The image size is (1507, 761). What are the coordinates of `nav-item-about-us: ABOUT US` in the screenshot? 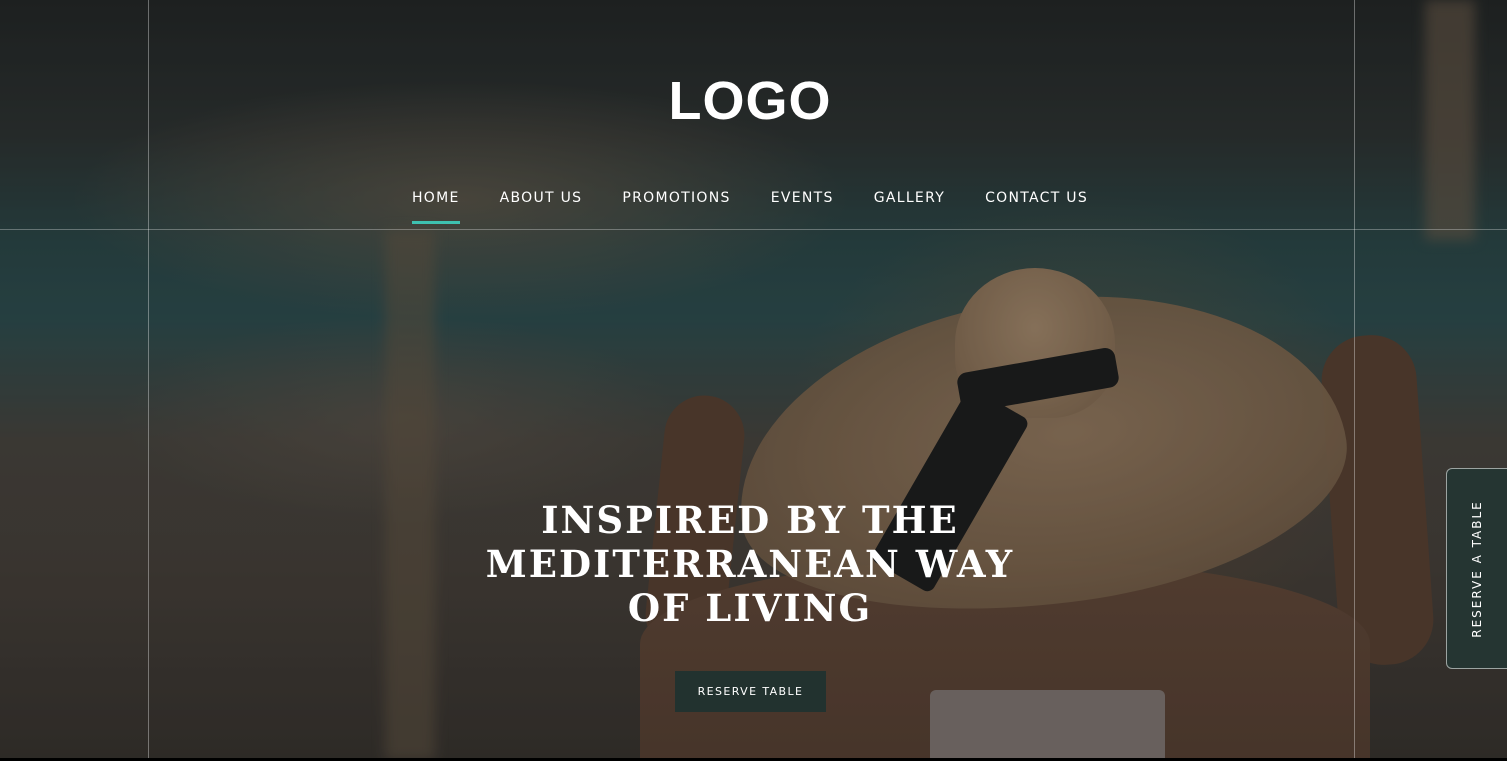 It's located at (541, 207).